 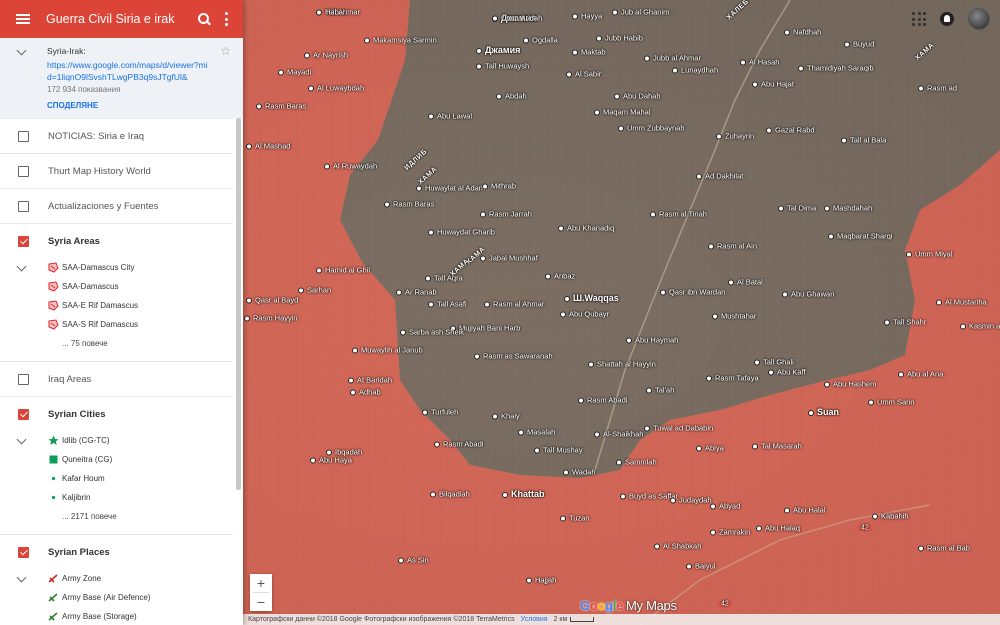 What do you see at coordinates (204, 19) in the screenshot?
I see `search-icon` at bounding box center [204, 19].